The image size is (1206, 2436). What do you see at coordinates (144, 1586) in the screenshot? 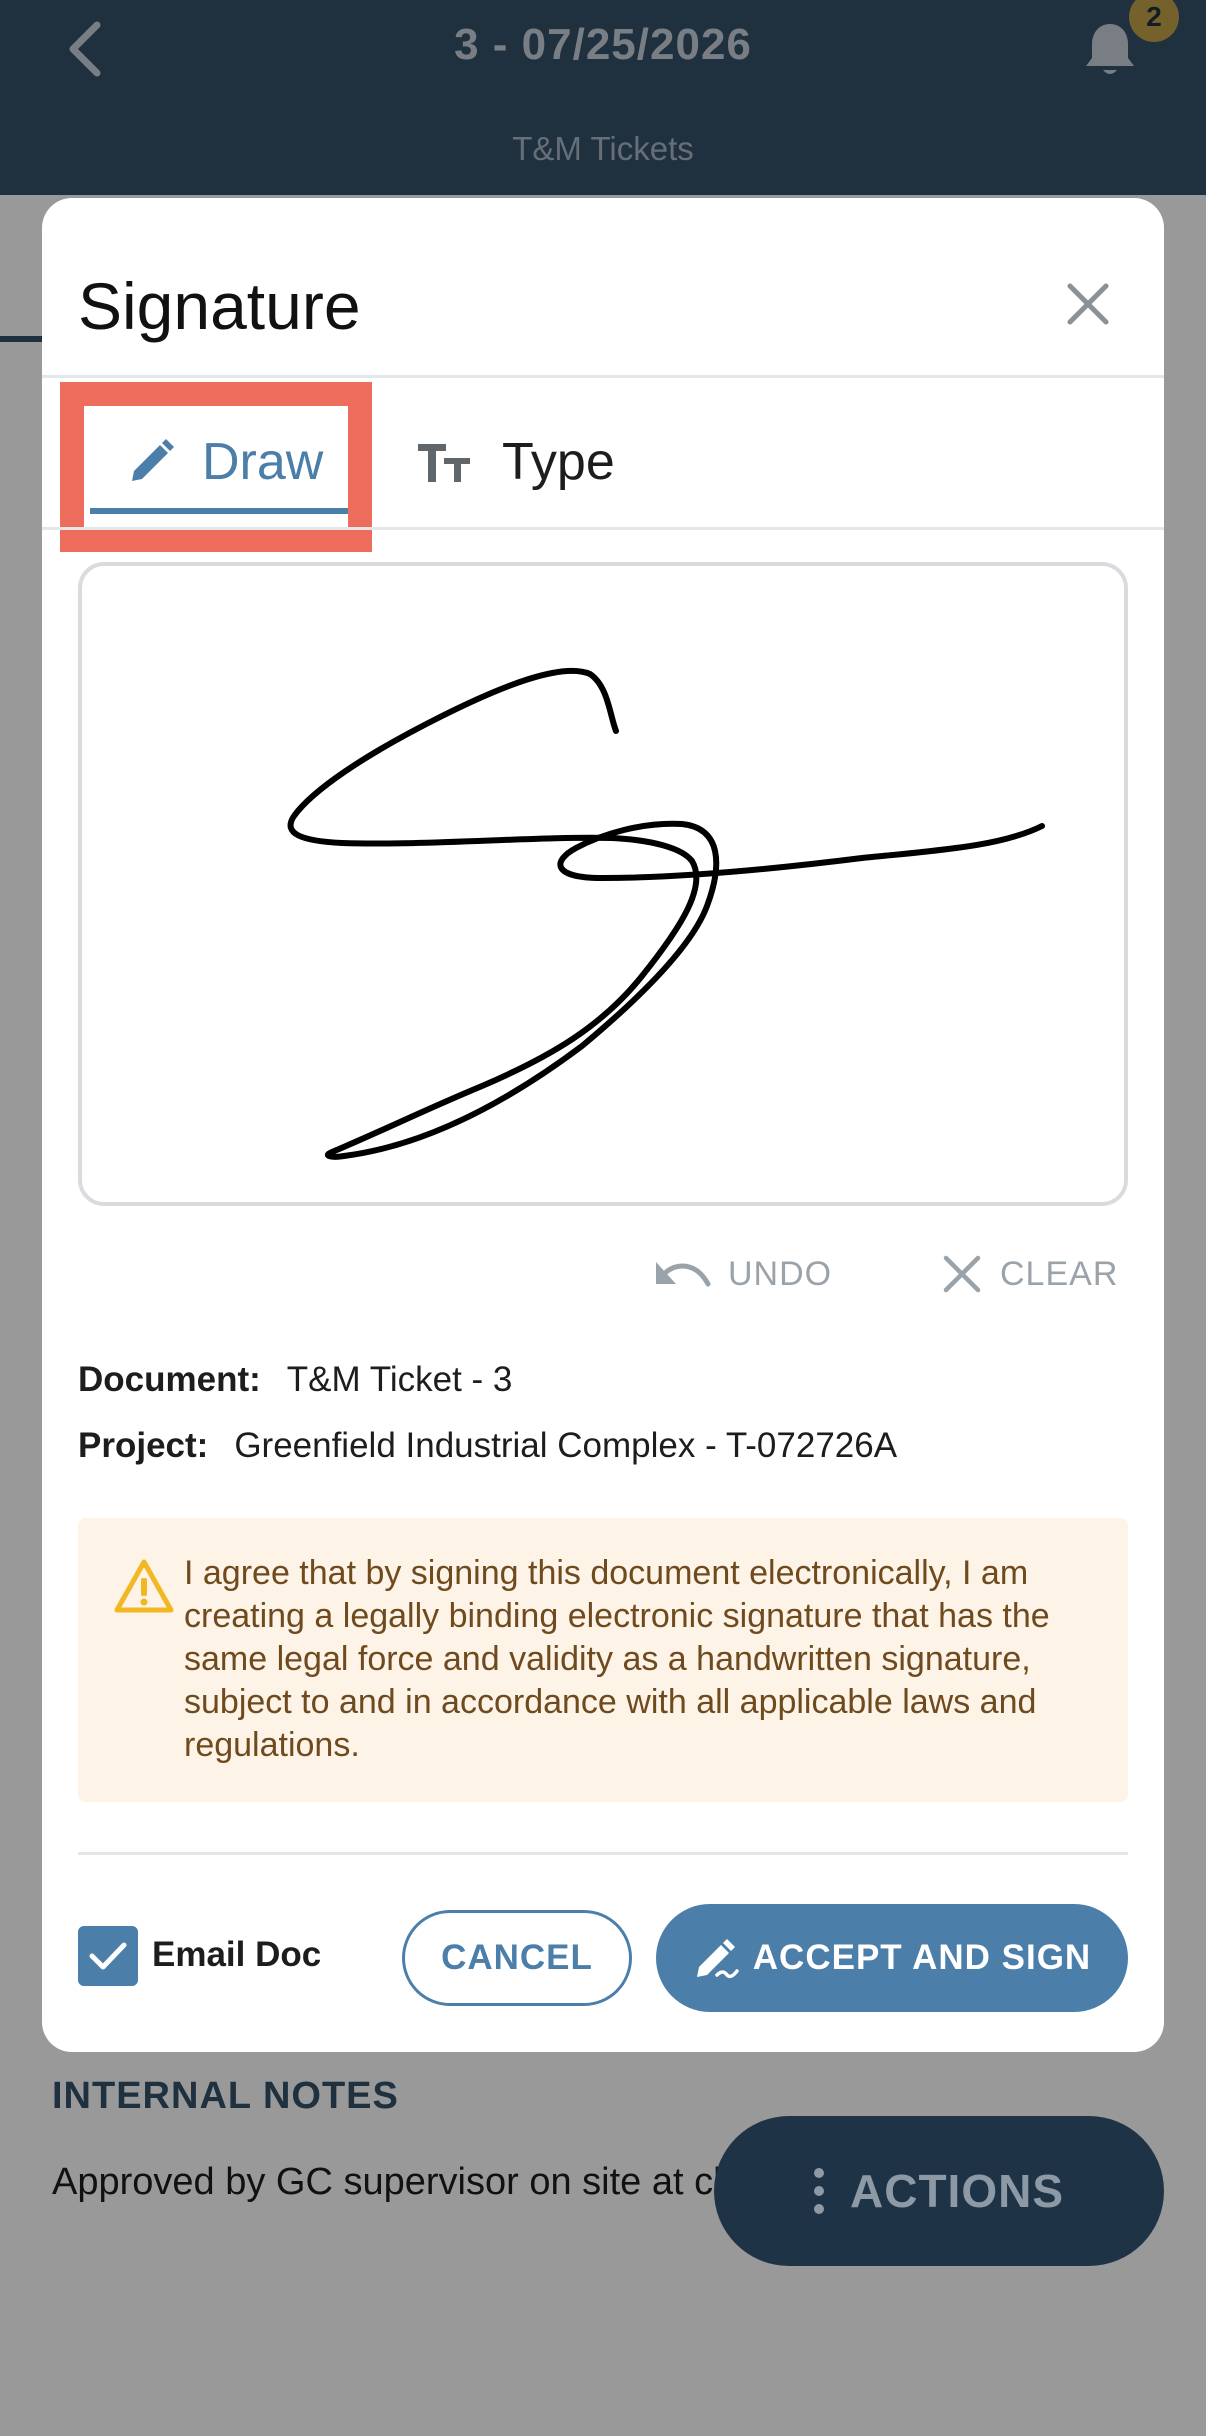
I see `warning-icon` at bounding box center [144, 1586].